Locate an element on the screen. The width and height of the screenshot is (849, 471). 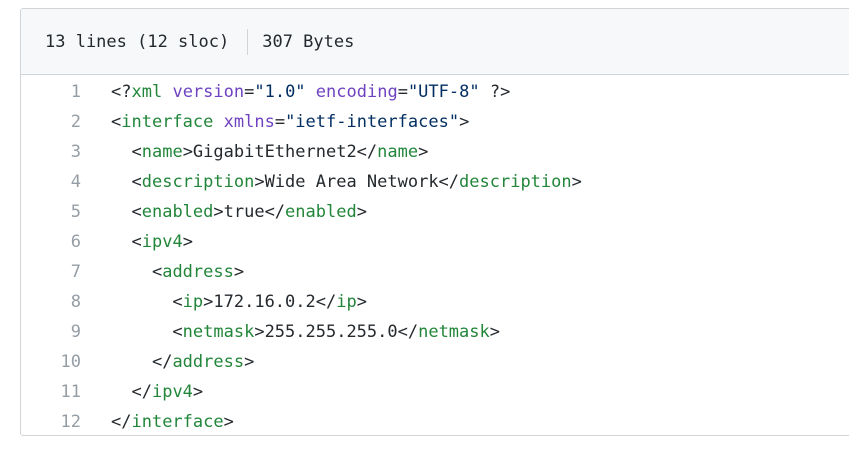
code-line: 5 <enabled>true</enabled> is located at coordinates (435, 212).